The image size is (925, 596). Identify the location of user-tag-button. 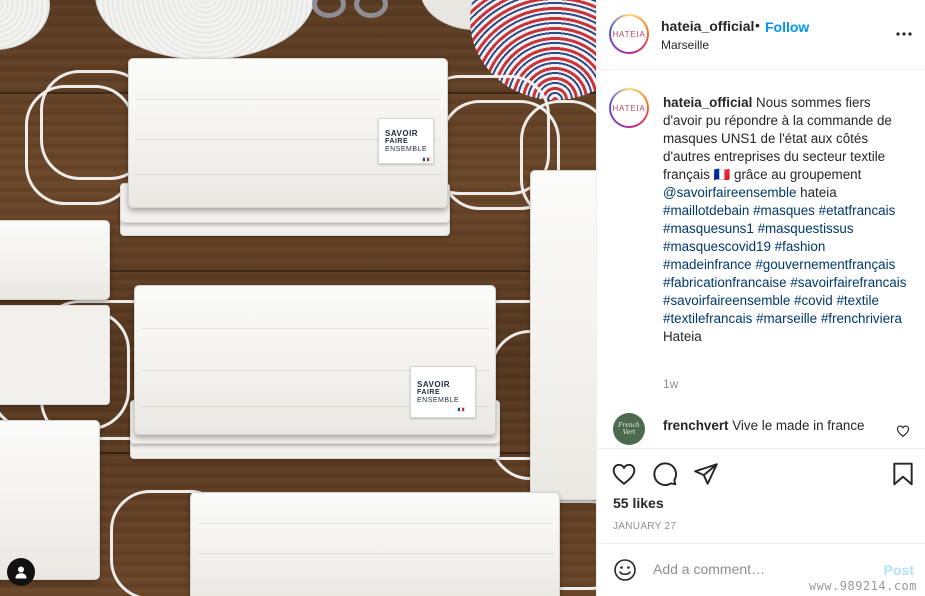
(21, 572).